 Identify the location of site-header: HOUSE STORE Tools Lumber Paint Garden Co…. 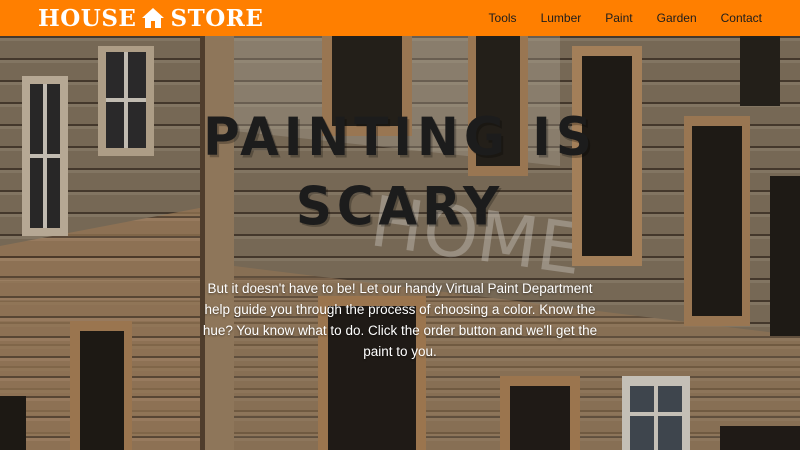
(400, 18).